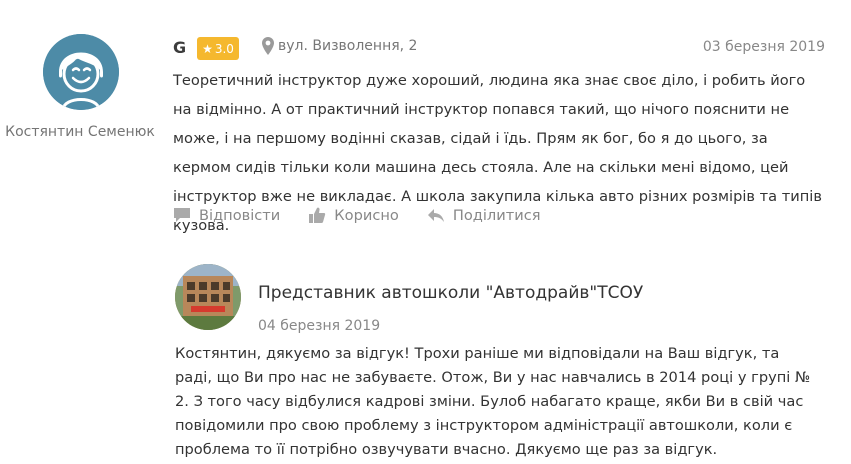  Describe the element at coordinates (180, 47) in the screenshot. I see `google-g-icon: G` at that location.